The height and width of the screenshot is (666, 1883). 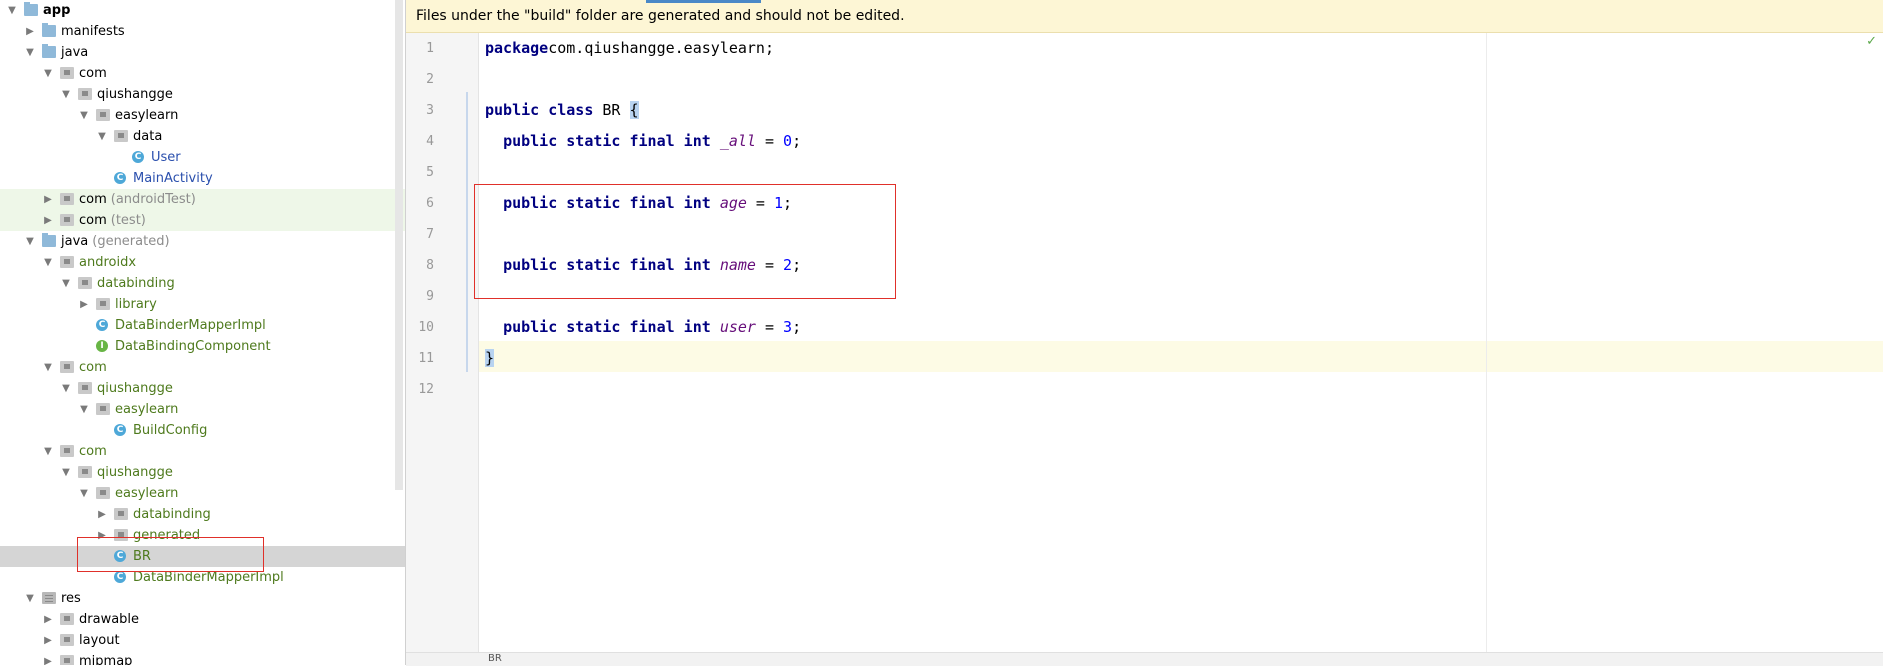 What do you see at coordinates (643, 141) in the screenshot?
I see `code-line: public static final int _all = 0;` at bounding box center [643, 141].